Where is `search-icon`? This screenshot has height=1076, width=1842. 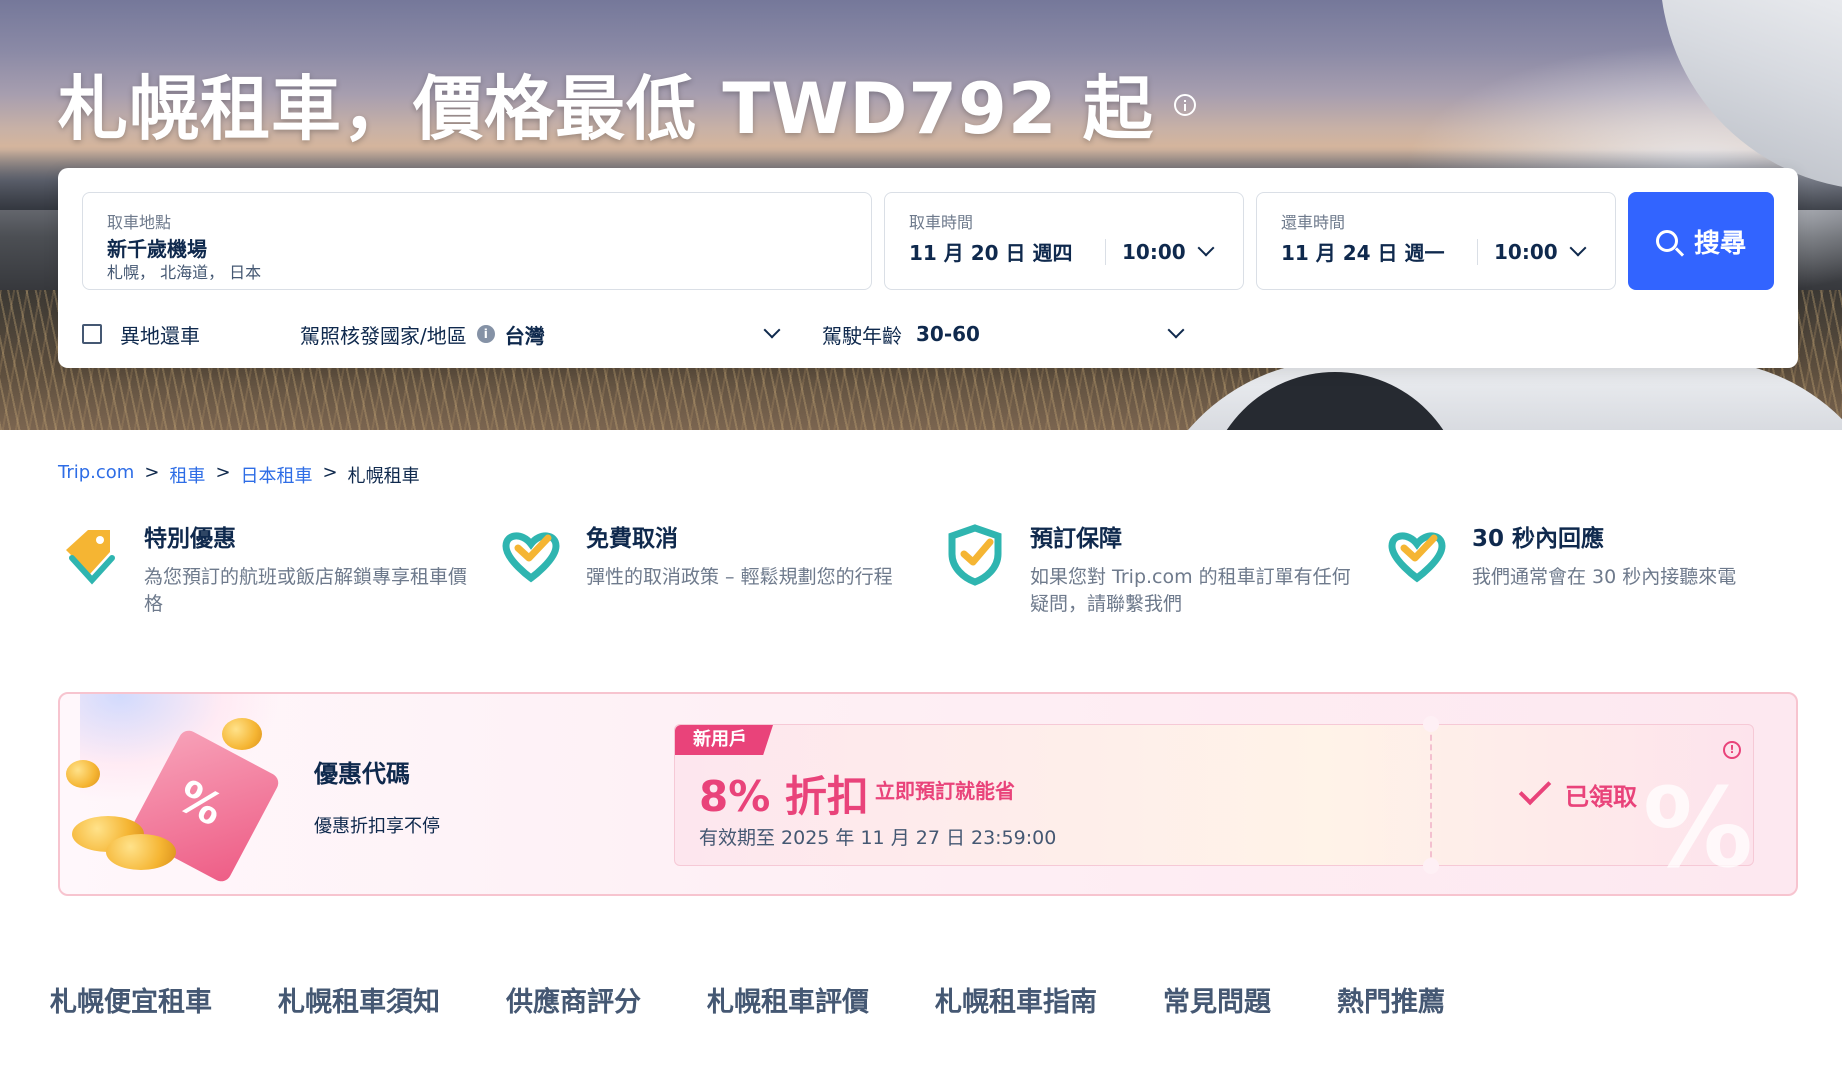 search-icon is located at coordinates (1666, 241).